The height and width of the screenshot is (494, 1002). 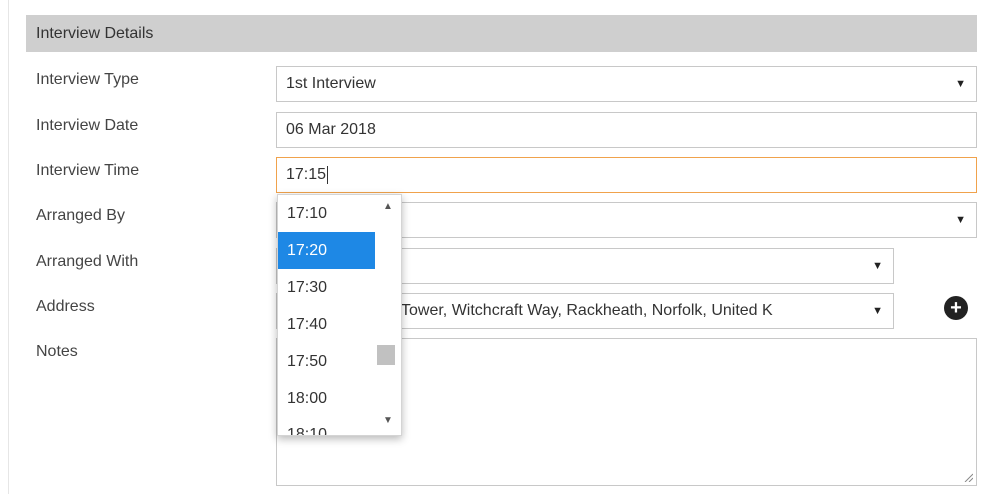 I want to click on time-option-selected: 17:20, so click(x=326, y=250).